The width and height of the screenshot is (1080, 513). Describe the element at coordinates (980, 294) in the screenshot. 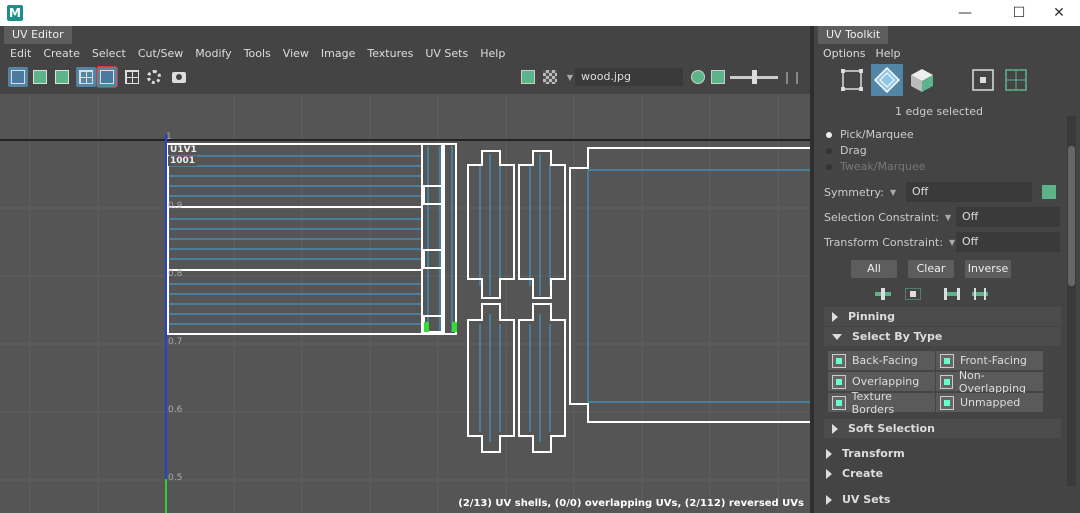

I see `select-loop-icon` at that location.